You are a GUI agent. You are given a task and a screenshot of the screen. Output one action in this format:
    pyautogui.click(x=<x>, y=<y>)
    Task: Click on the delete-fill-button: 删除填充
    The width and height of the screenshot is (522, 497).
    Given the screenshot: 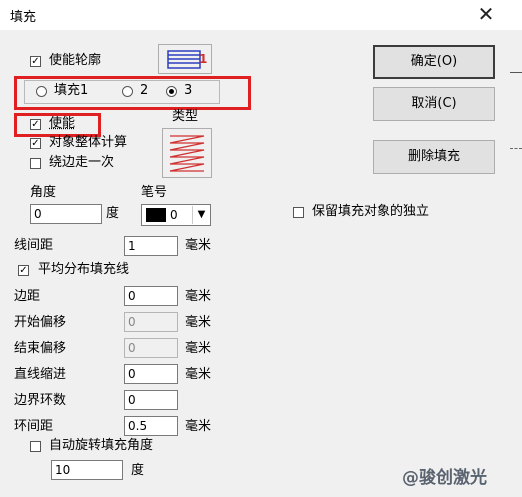 What is the action you would take?
    pyautogui.click(x=434, y=157)
    